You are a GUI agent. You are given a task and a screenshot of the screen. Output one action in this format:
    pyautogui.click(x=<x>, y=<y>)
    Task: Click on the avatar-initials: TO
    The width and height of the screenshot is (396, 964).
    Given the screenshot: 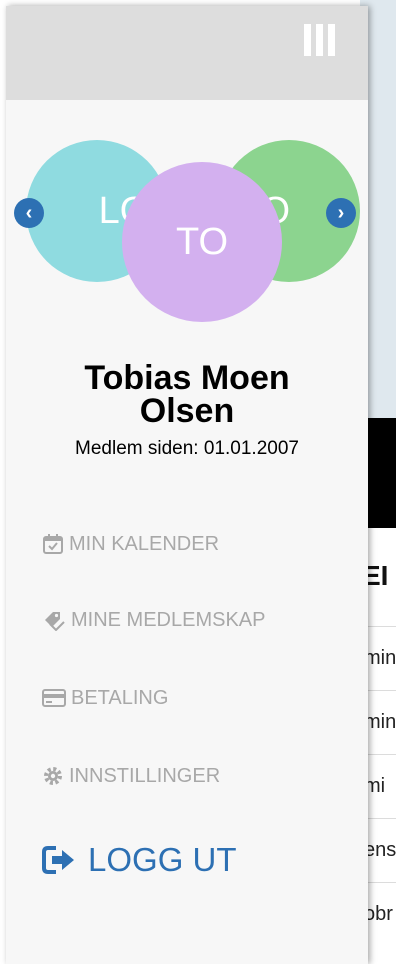 What is the action you would take?
    pyautogui.click(x=202, y=241)
    